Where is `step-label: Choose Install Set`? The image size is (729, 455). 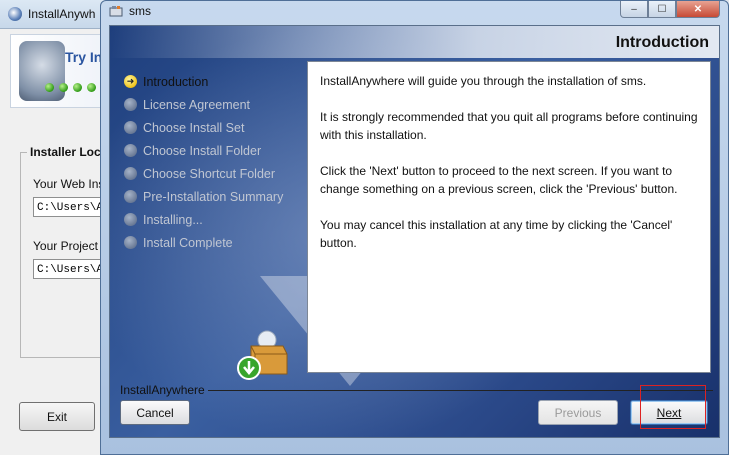 step-label: Choose Install Set is located at coordinates (194, 127).